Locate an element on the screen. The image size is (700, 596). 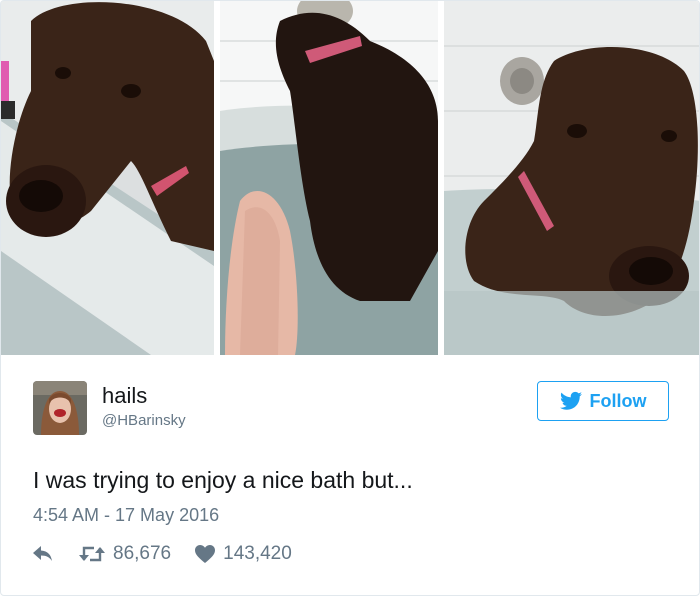
avatar is located at coordinates (60, 408).